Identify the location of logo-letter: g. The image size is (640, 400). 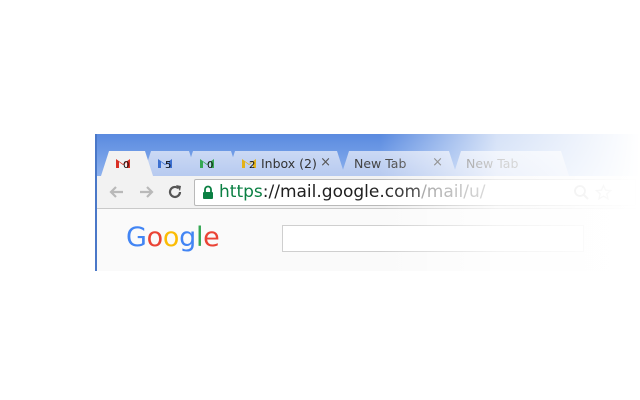
(187, 237).